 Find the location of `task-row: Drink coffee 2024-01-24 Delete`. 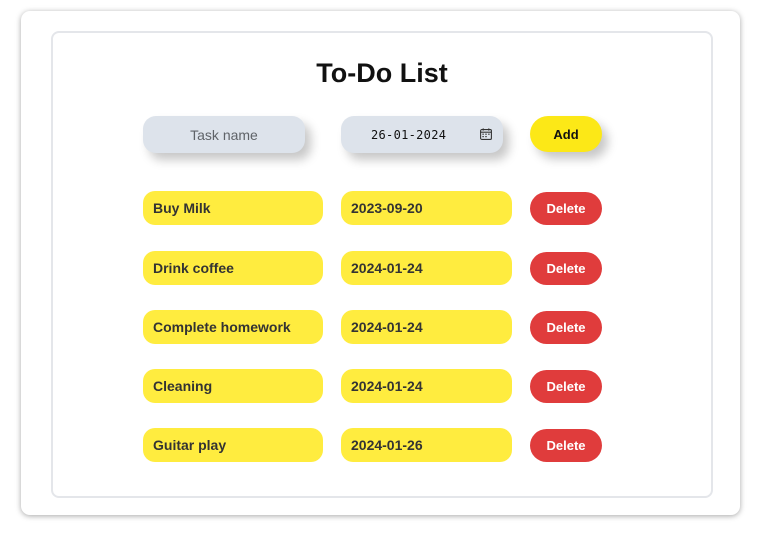

task-row: Drink coffee 2024-01-24 Delete is located at coordinates (378, 268).